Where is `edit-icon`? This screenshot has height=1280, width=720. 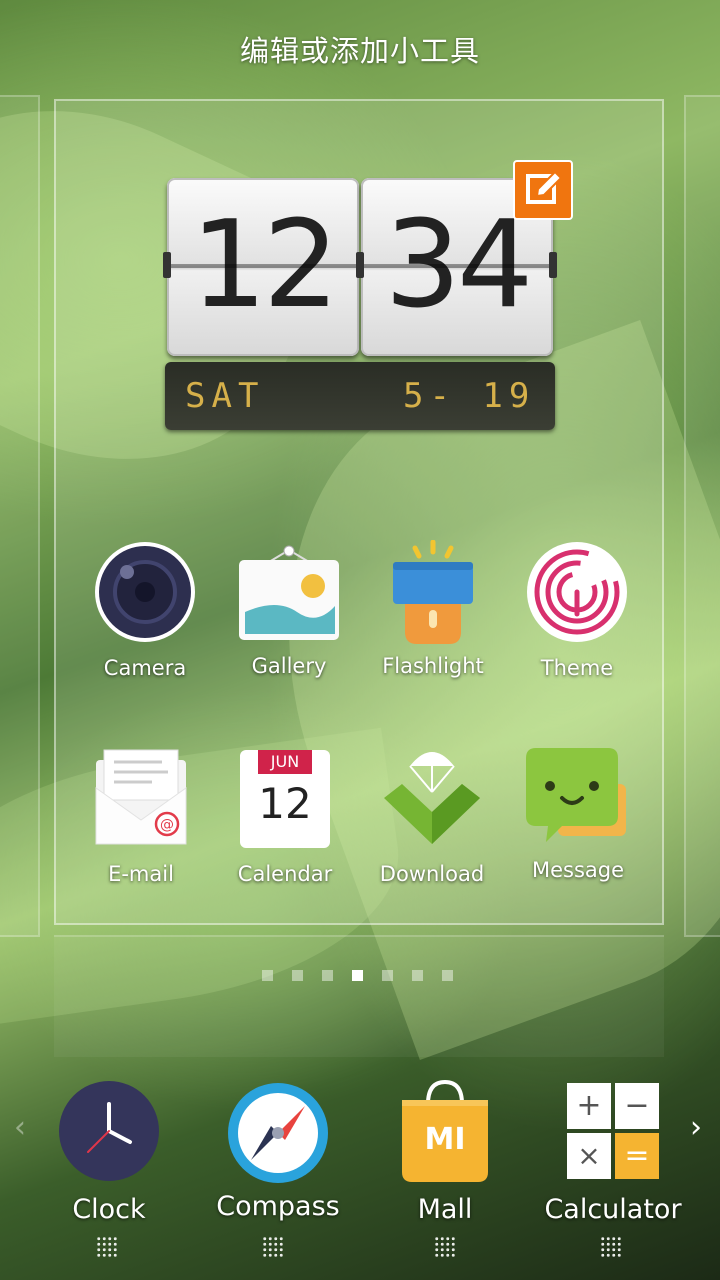
edit-icon is located at coordinates (544, 187).